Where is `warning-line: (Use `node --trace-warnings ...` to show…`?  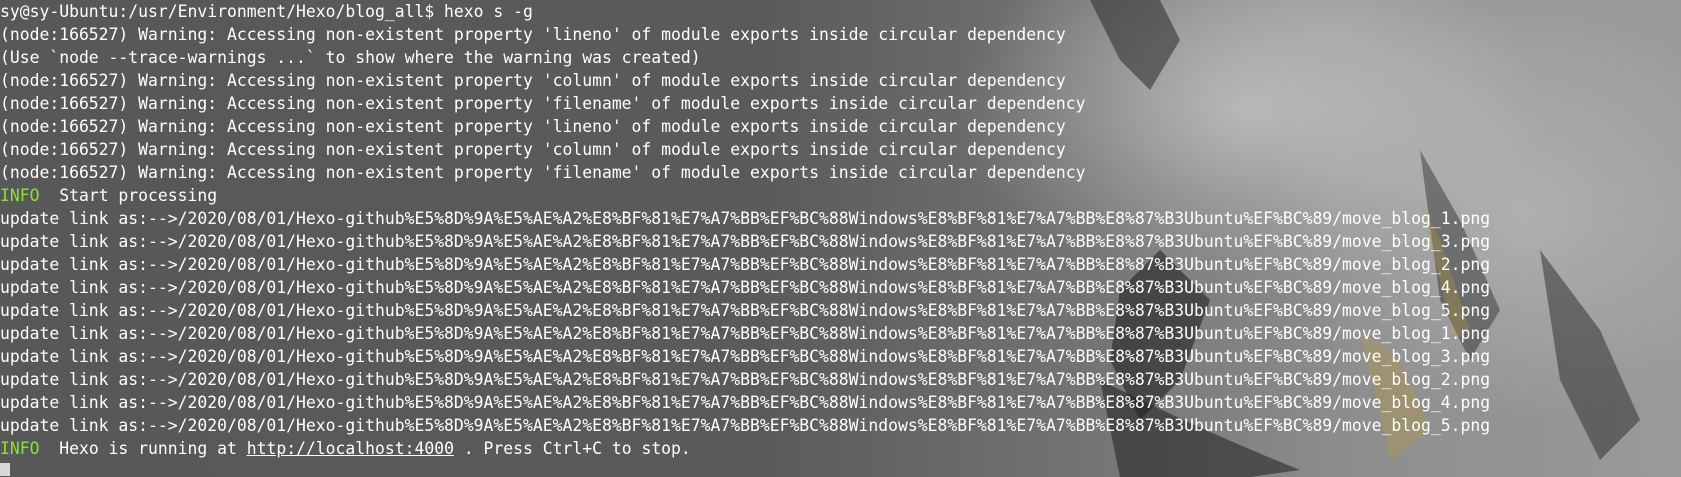 warning-line: (Use `node --trace-warnings ...` to show… is located at coordinates (350, 57).